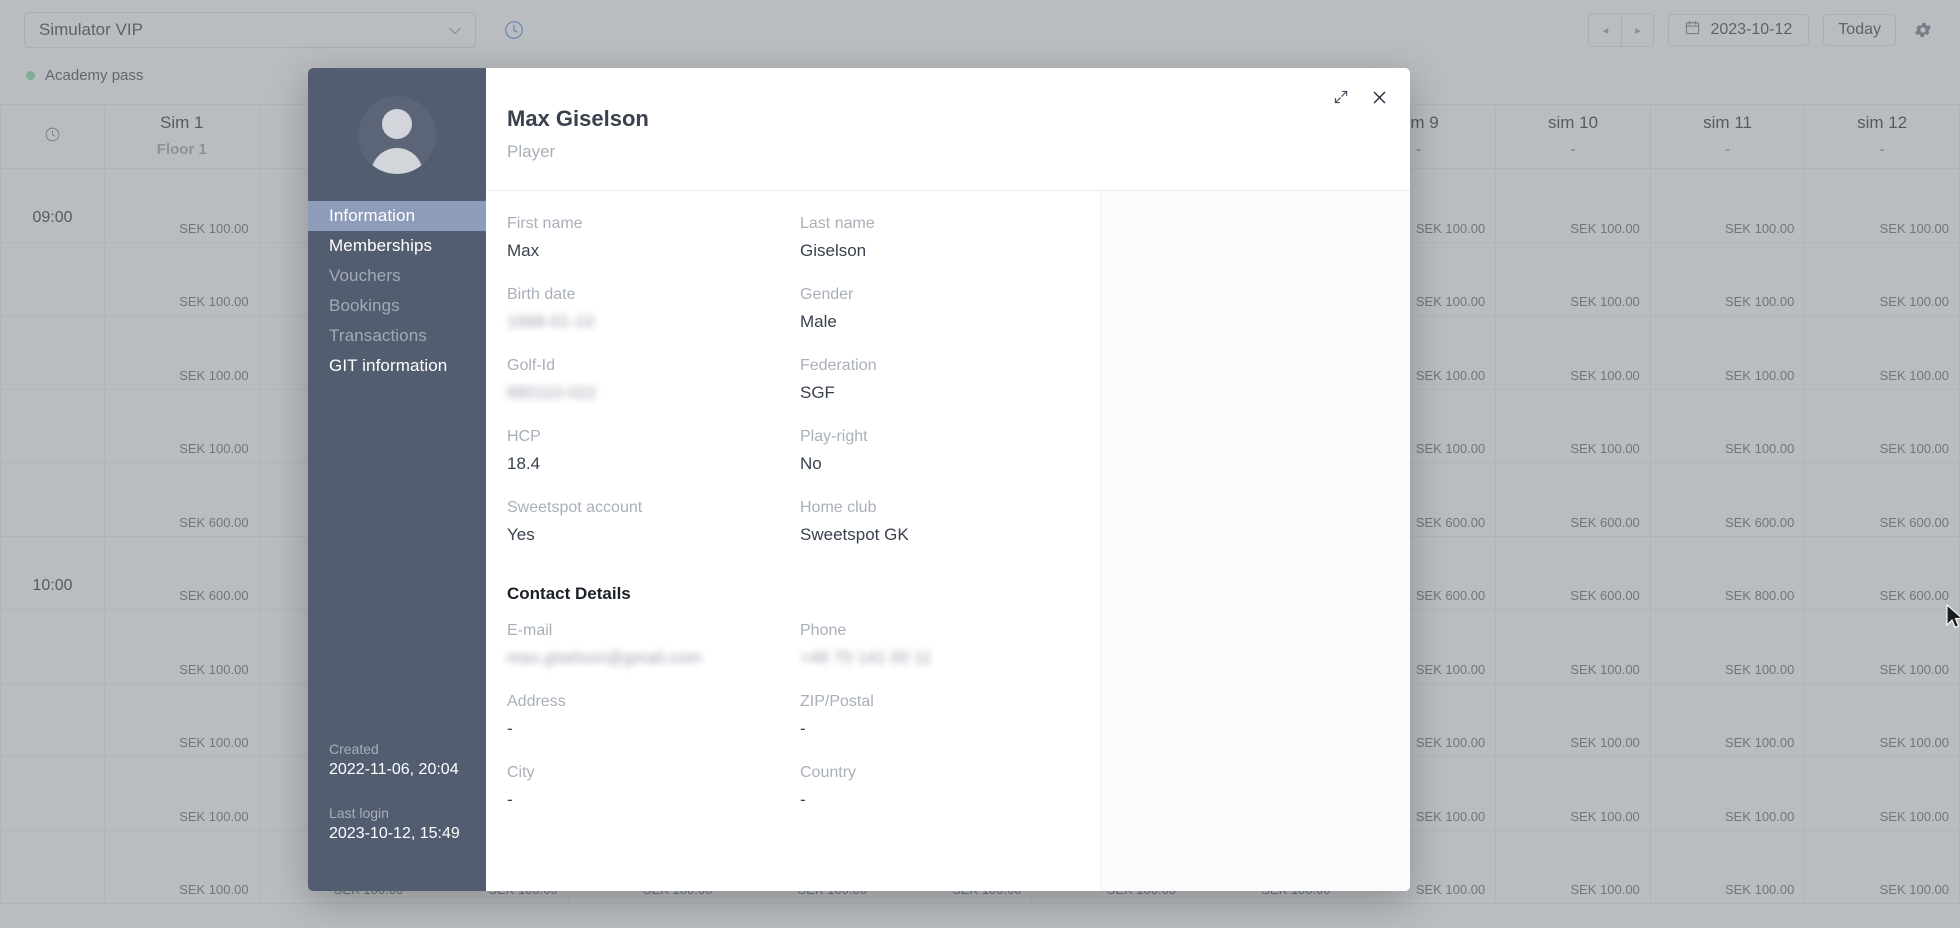 The width and height of the screenshot is (1960, 928). Describe the element at coordinates (521, 534) in the screenshot. I see `field-value: Yes` at that location.